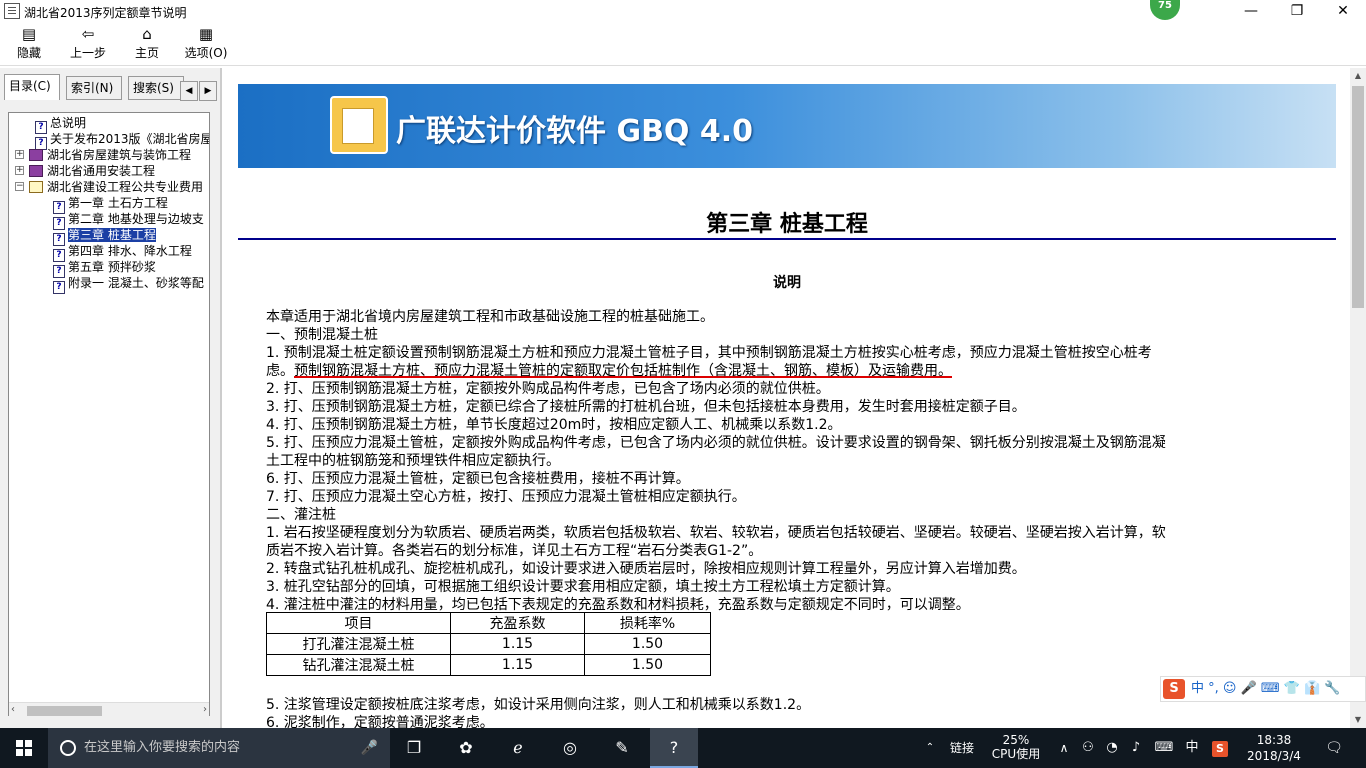 The height and width of the screenshot is (768, 1366). I want to click on collapse-icon: −, so click(19, 186).